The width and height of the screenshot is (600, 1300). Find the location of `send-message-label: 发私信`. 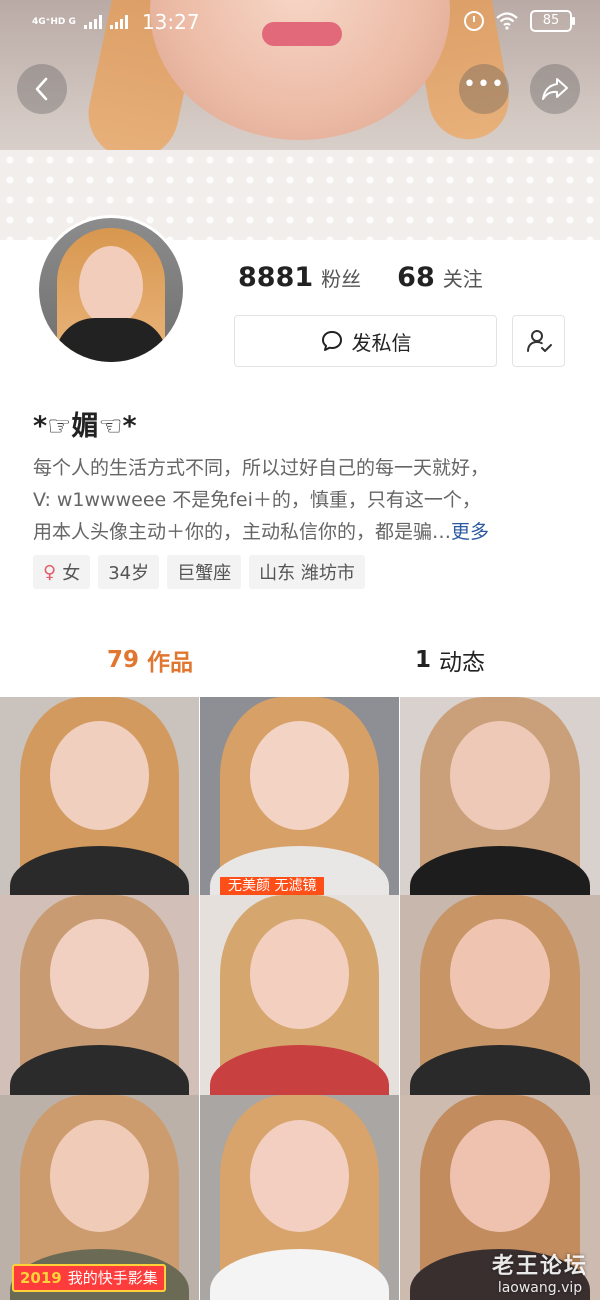

send-message-label: 发私信 is located at coordinates (381, 342).